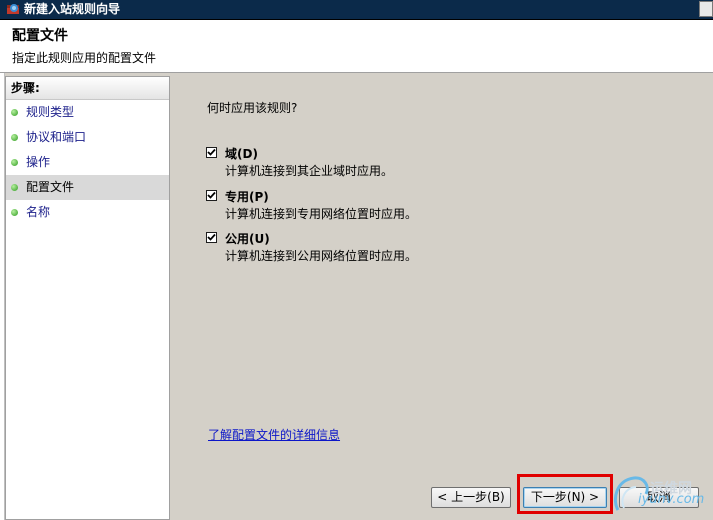 The height and width of the screenshot is (520, 713). Describe the element at coordinates (72, 9) in the screenshot. I see `window-title: 新建入站规则向导` at that location.